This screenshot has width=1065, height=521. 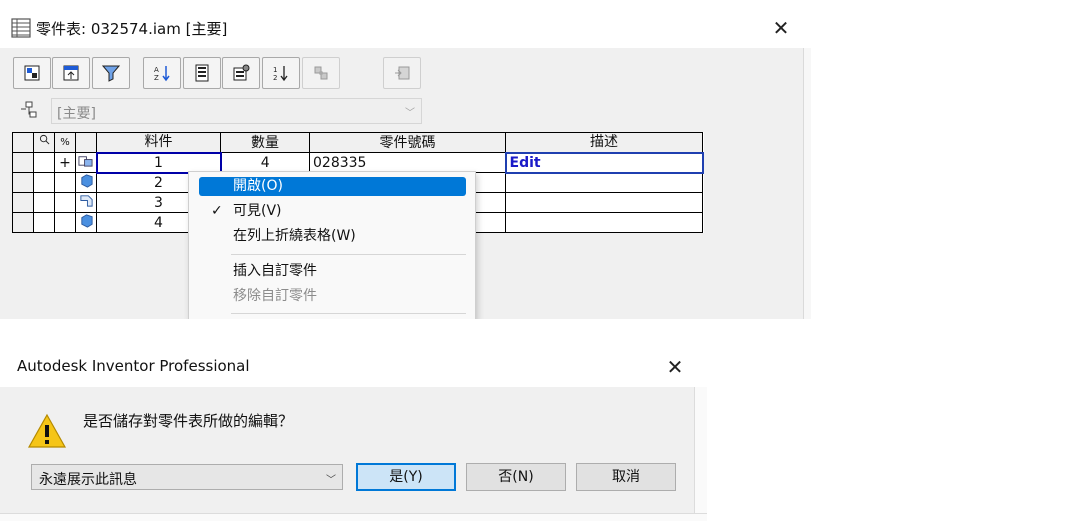 I want to click on svg-text: 1, so click(x=275, y=70).